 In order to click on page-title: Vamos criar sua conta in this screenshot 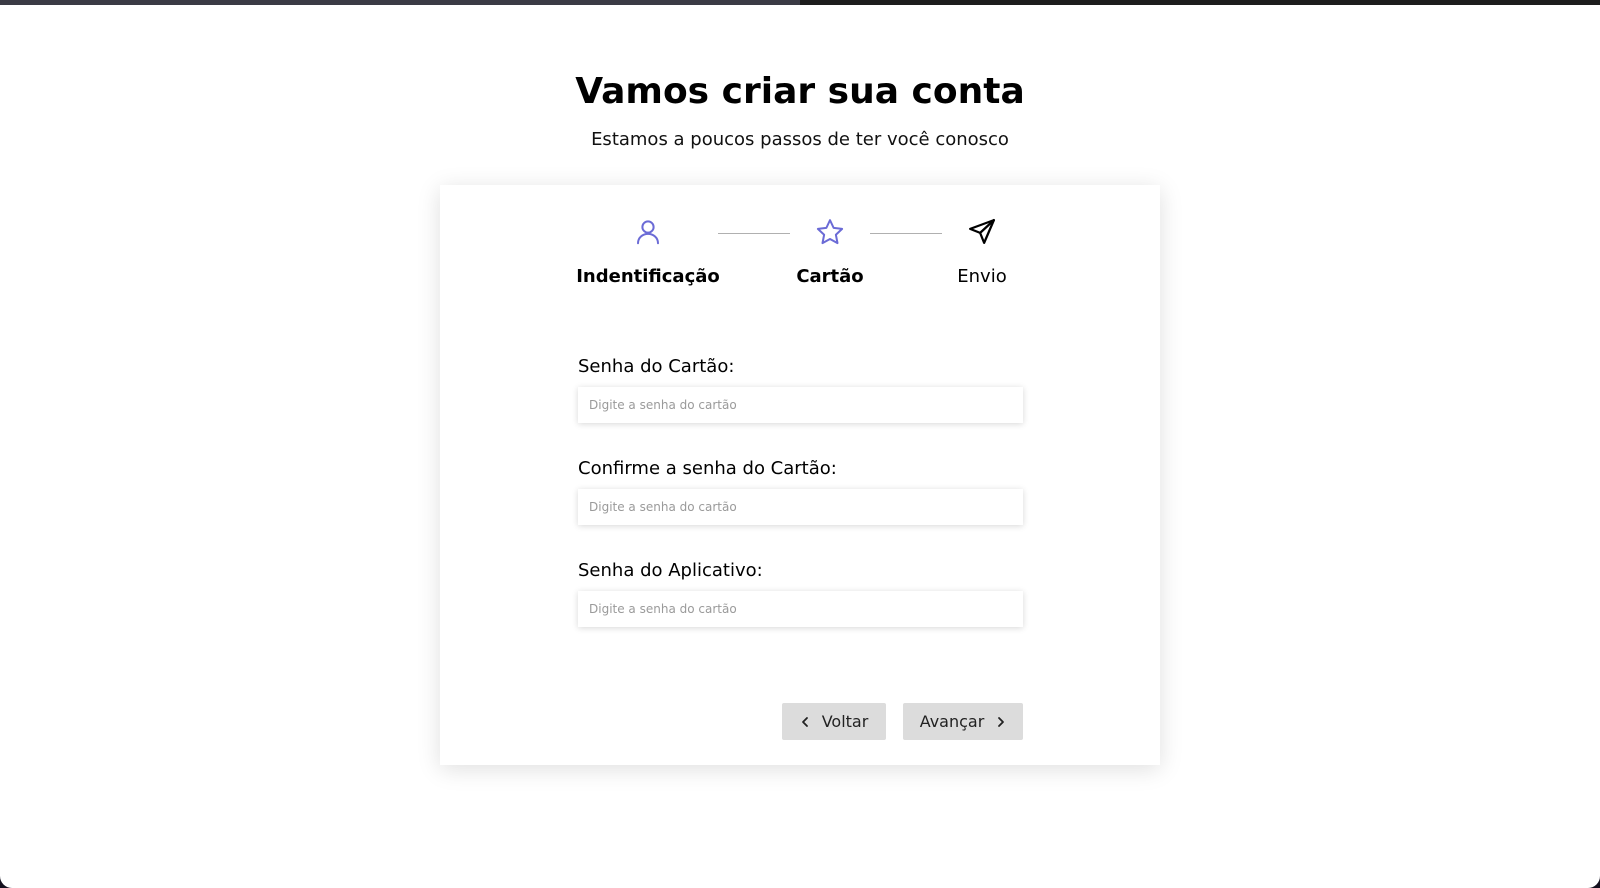, I will do `click(800, 91)`.